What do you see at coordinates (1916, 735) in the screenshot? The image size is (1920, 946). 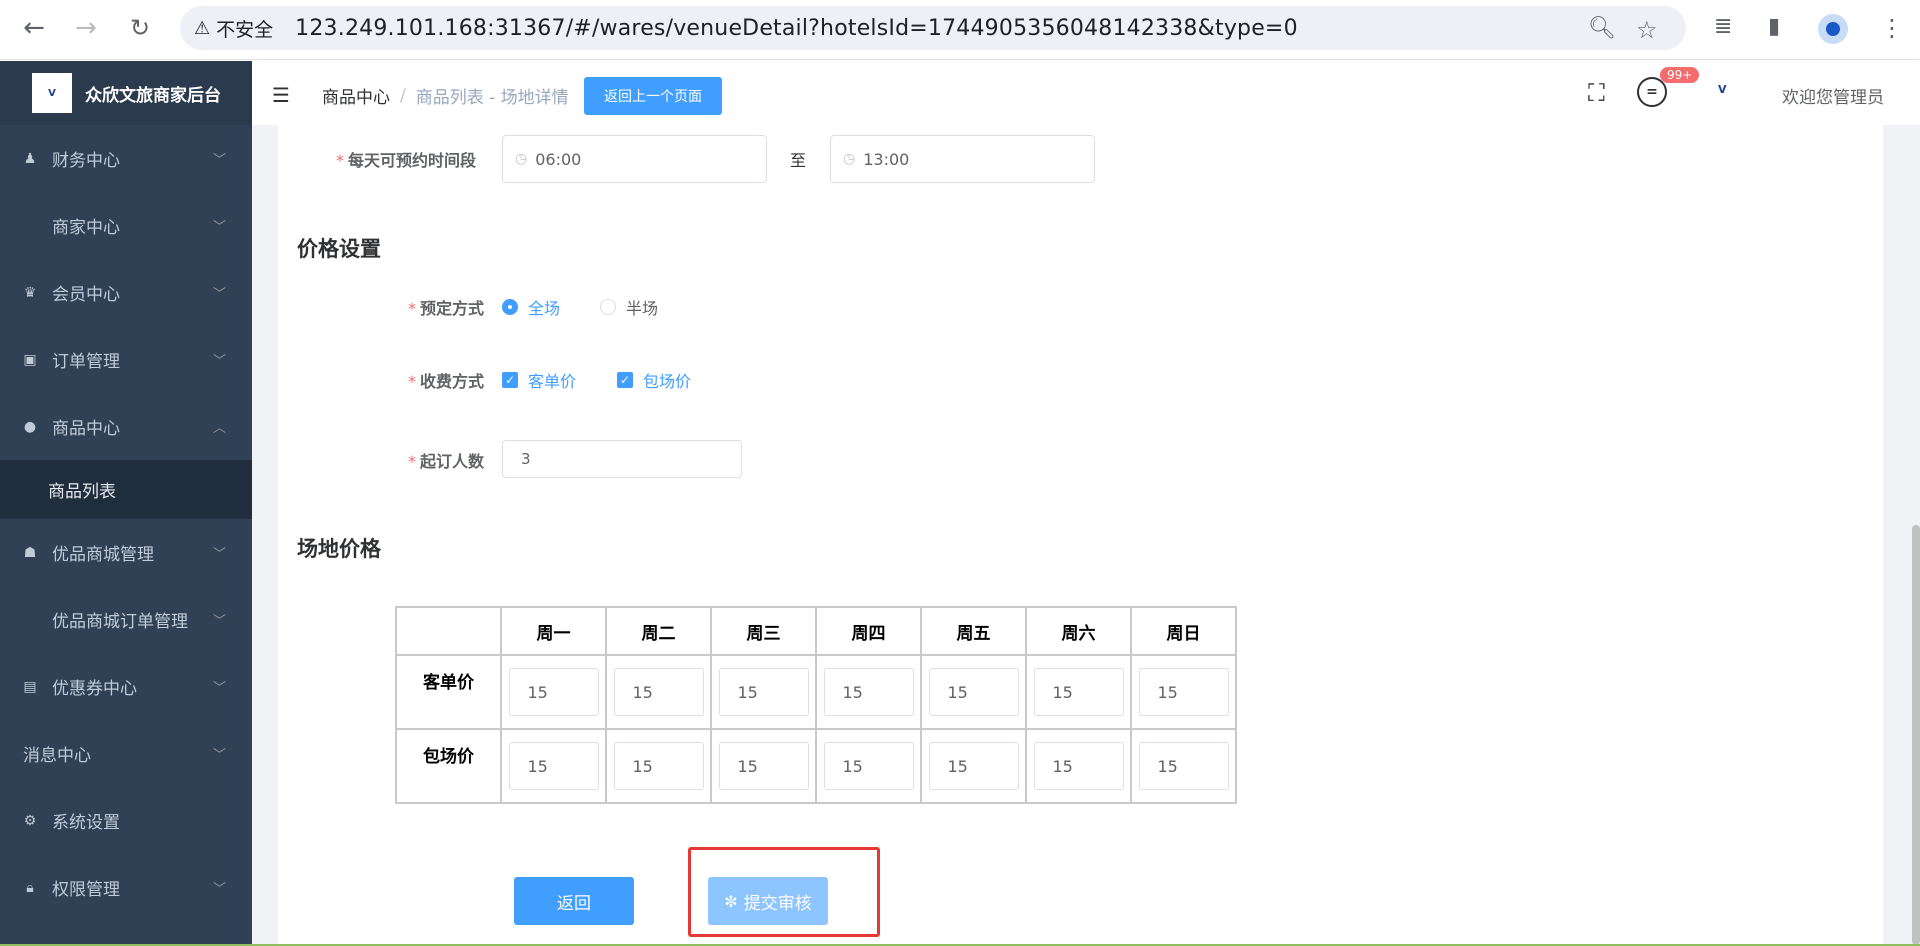 I see `scrollbar-thumb` at bounding box center [1916, 735].